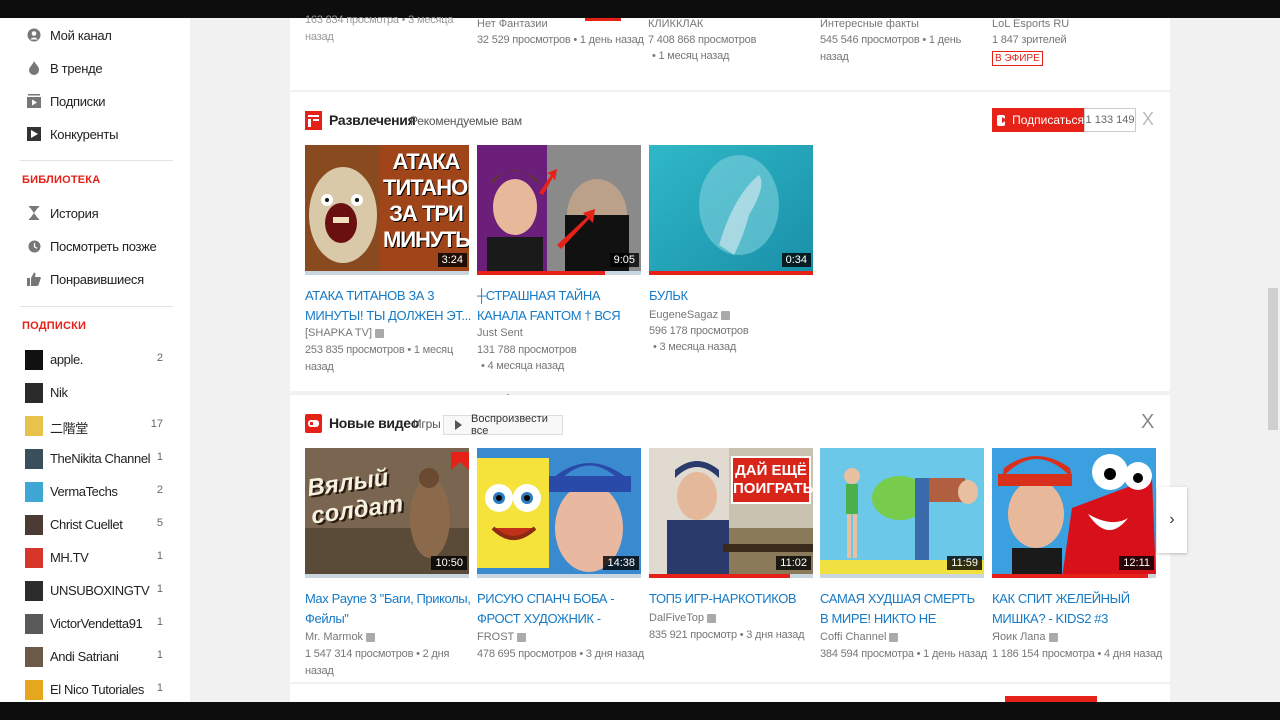  I want to click on sidebar-item-liked: Понравившиеся, so click(95, 279).